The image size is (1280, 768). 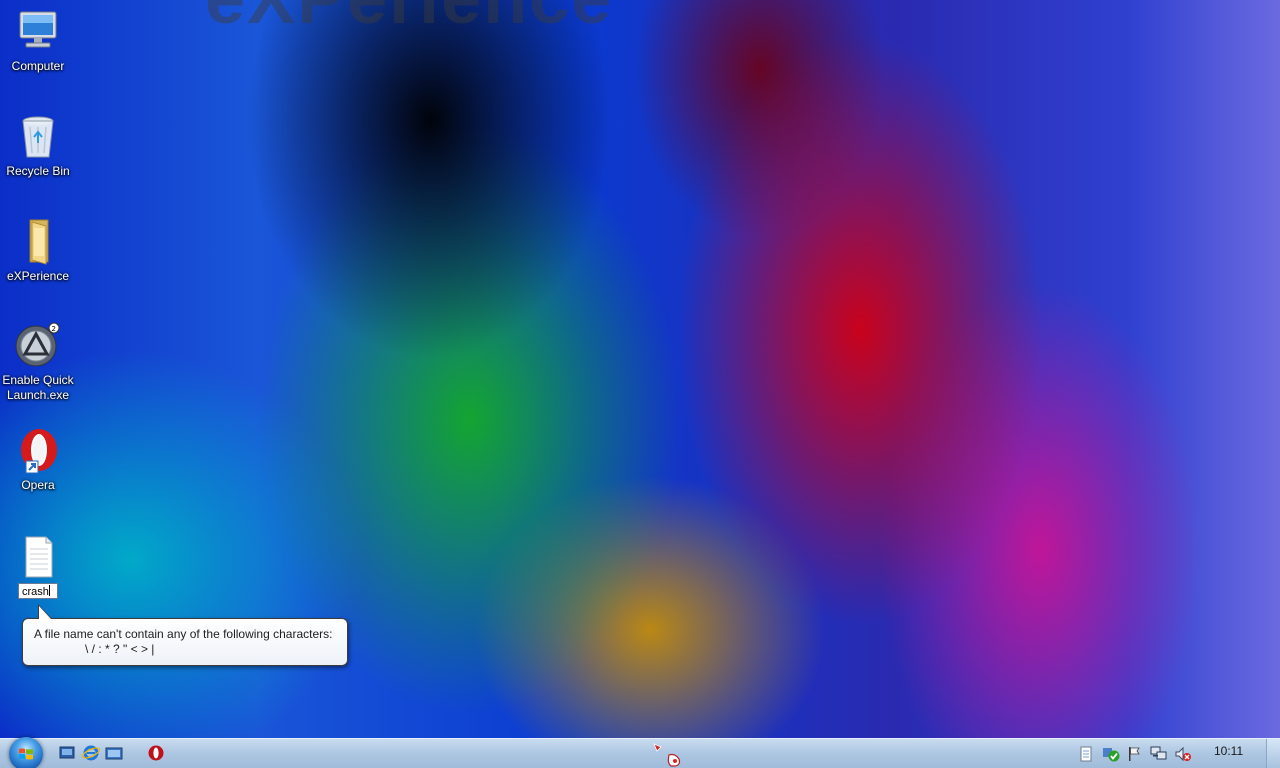 I want to click on computer-icon, so click(x=38, y=32).